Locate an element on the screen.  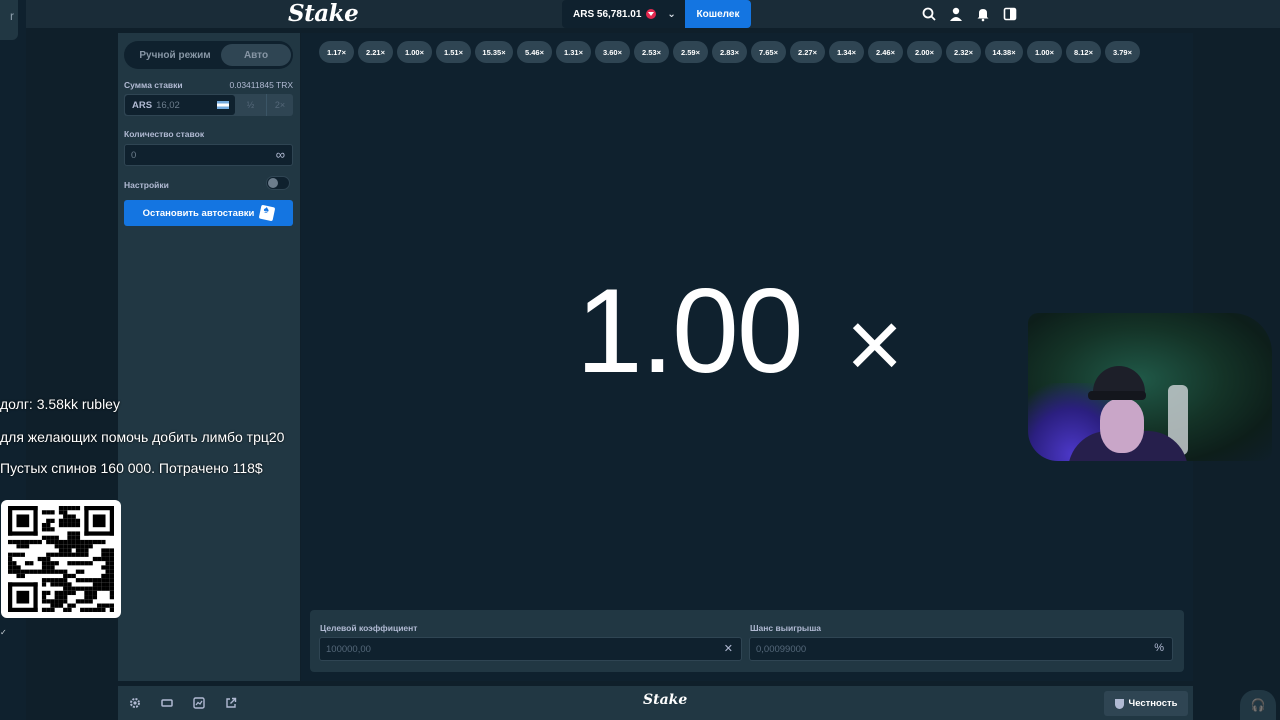
history-chip: 1.51× is located at coordinates (453, 52).